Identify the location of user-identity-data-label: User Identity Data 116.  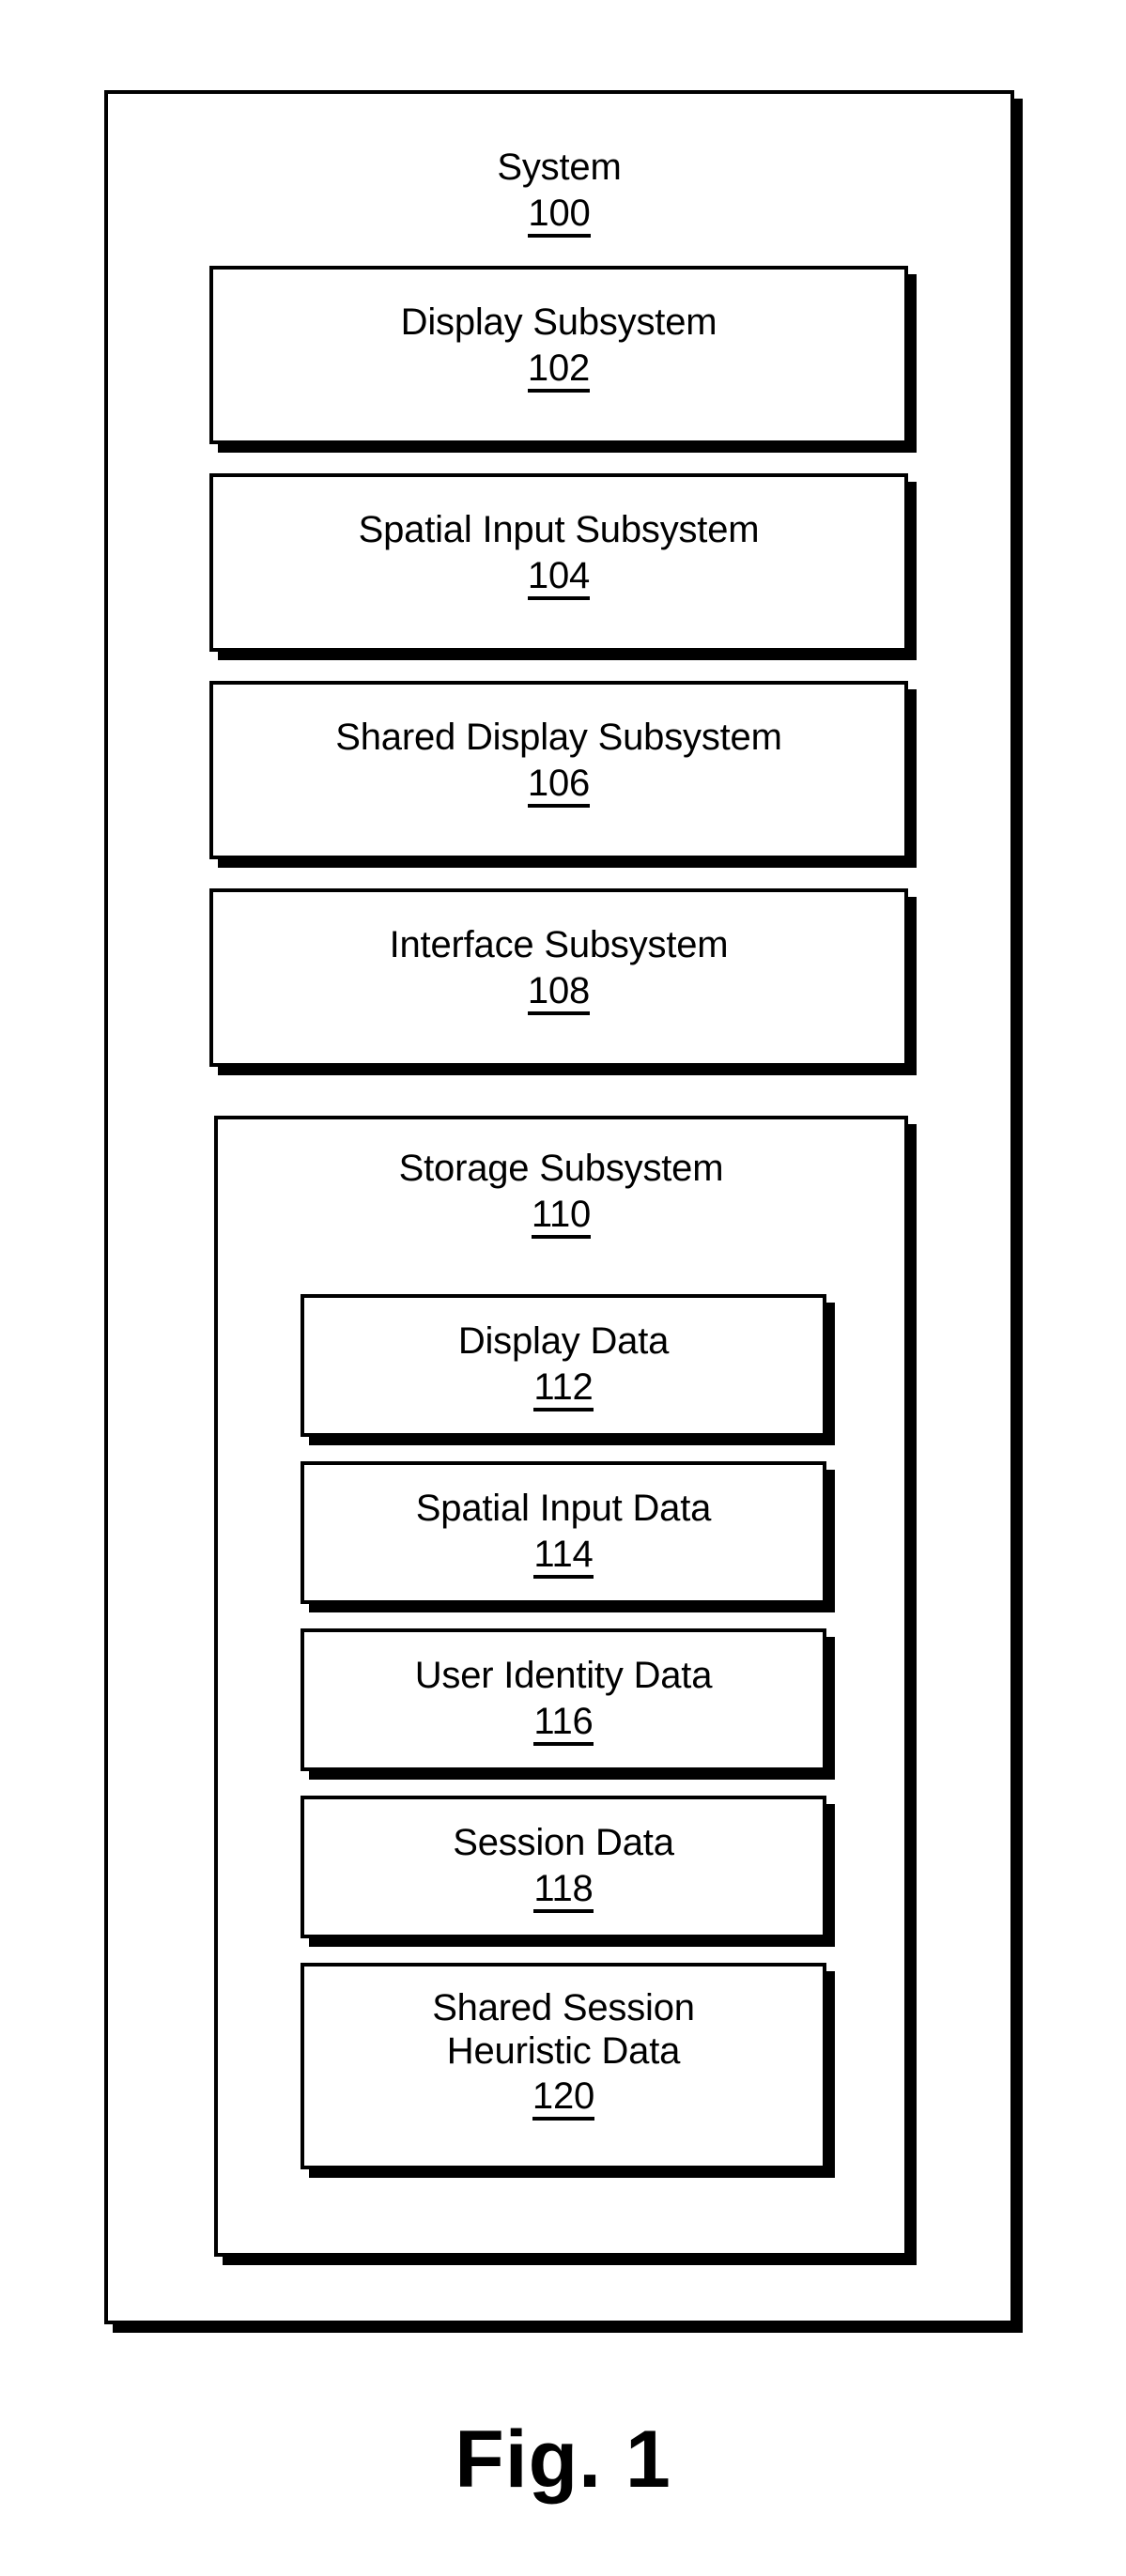
(563, 1700).